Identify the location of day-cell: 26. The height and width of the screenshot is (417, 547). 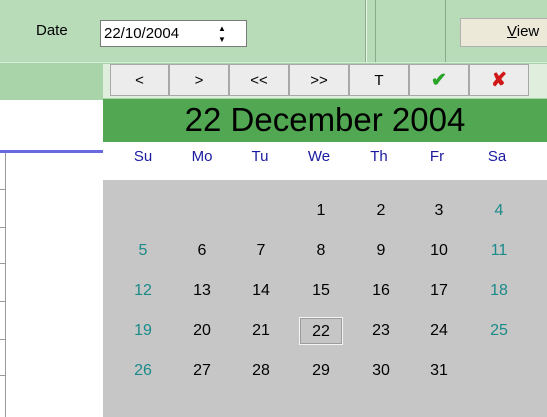
(143, 371).